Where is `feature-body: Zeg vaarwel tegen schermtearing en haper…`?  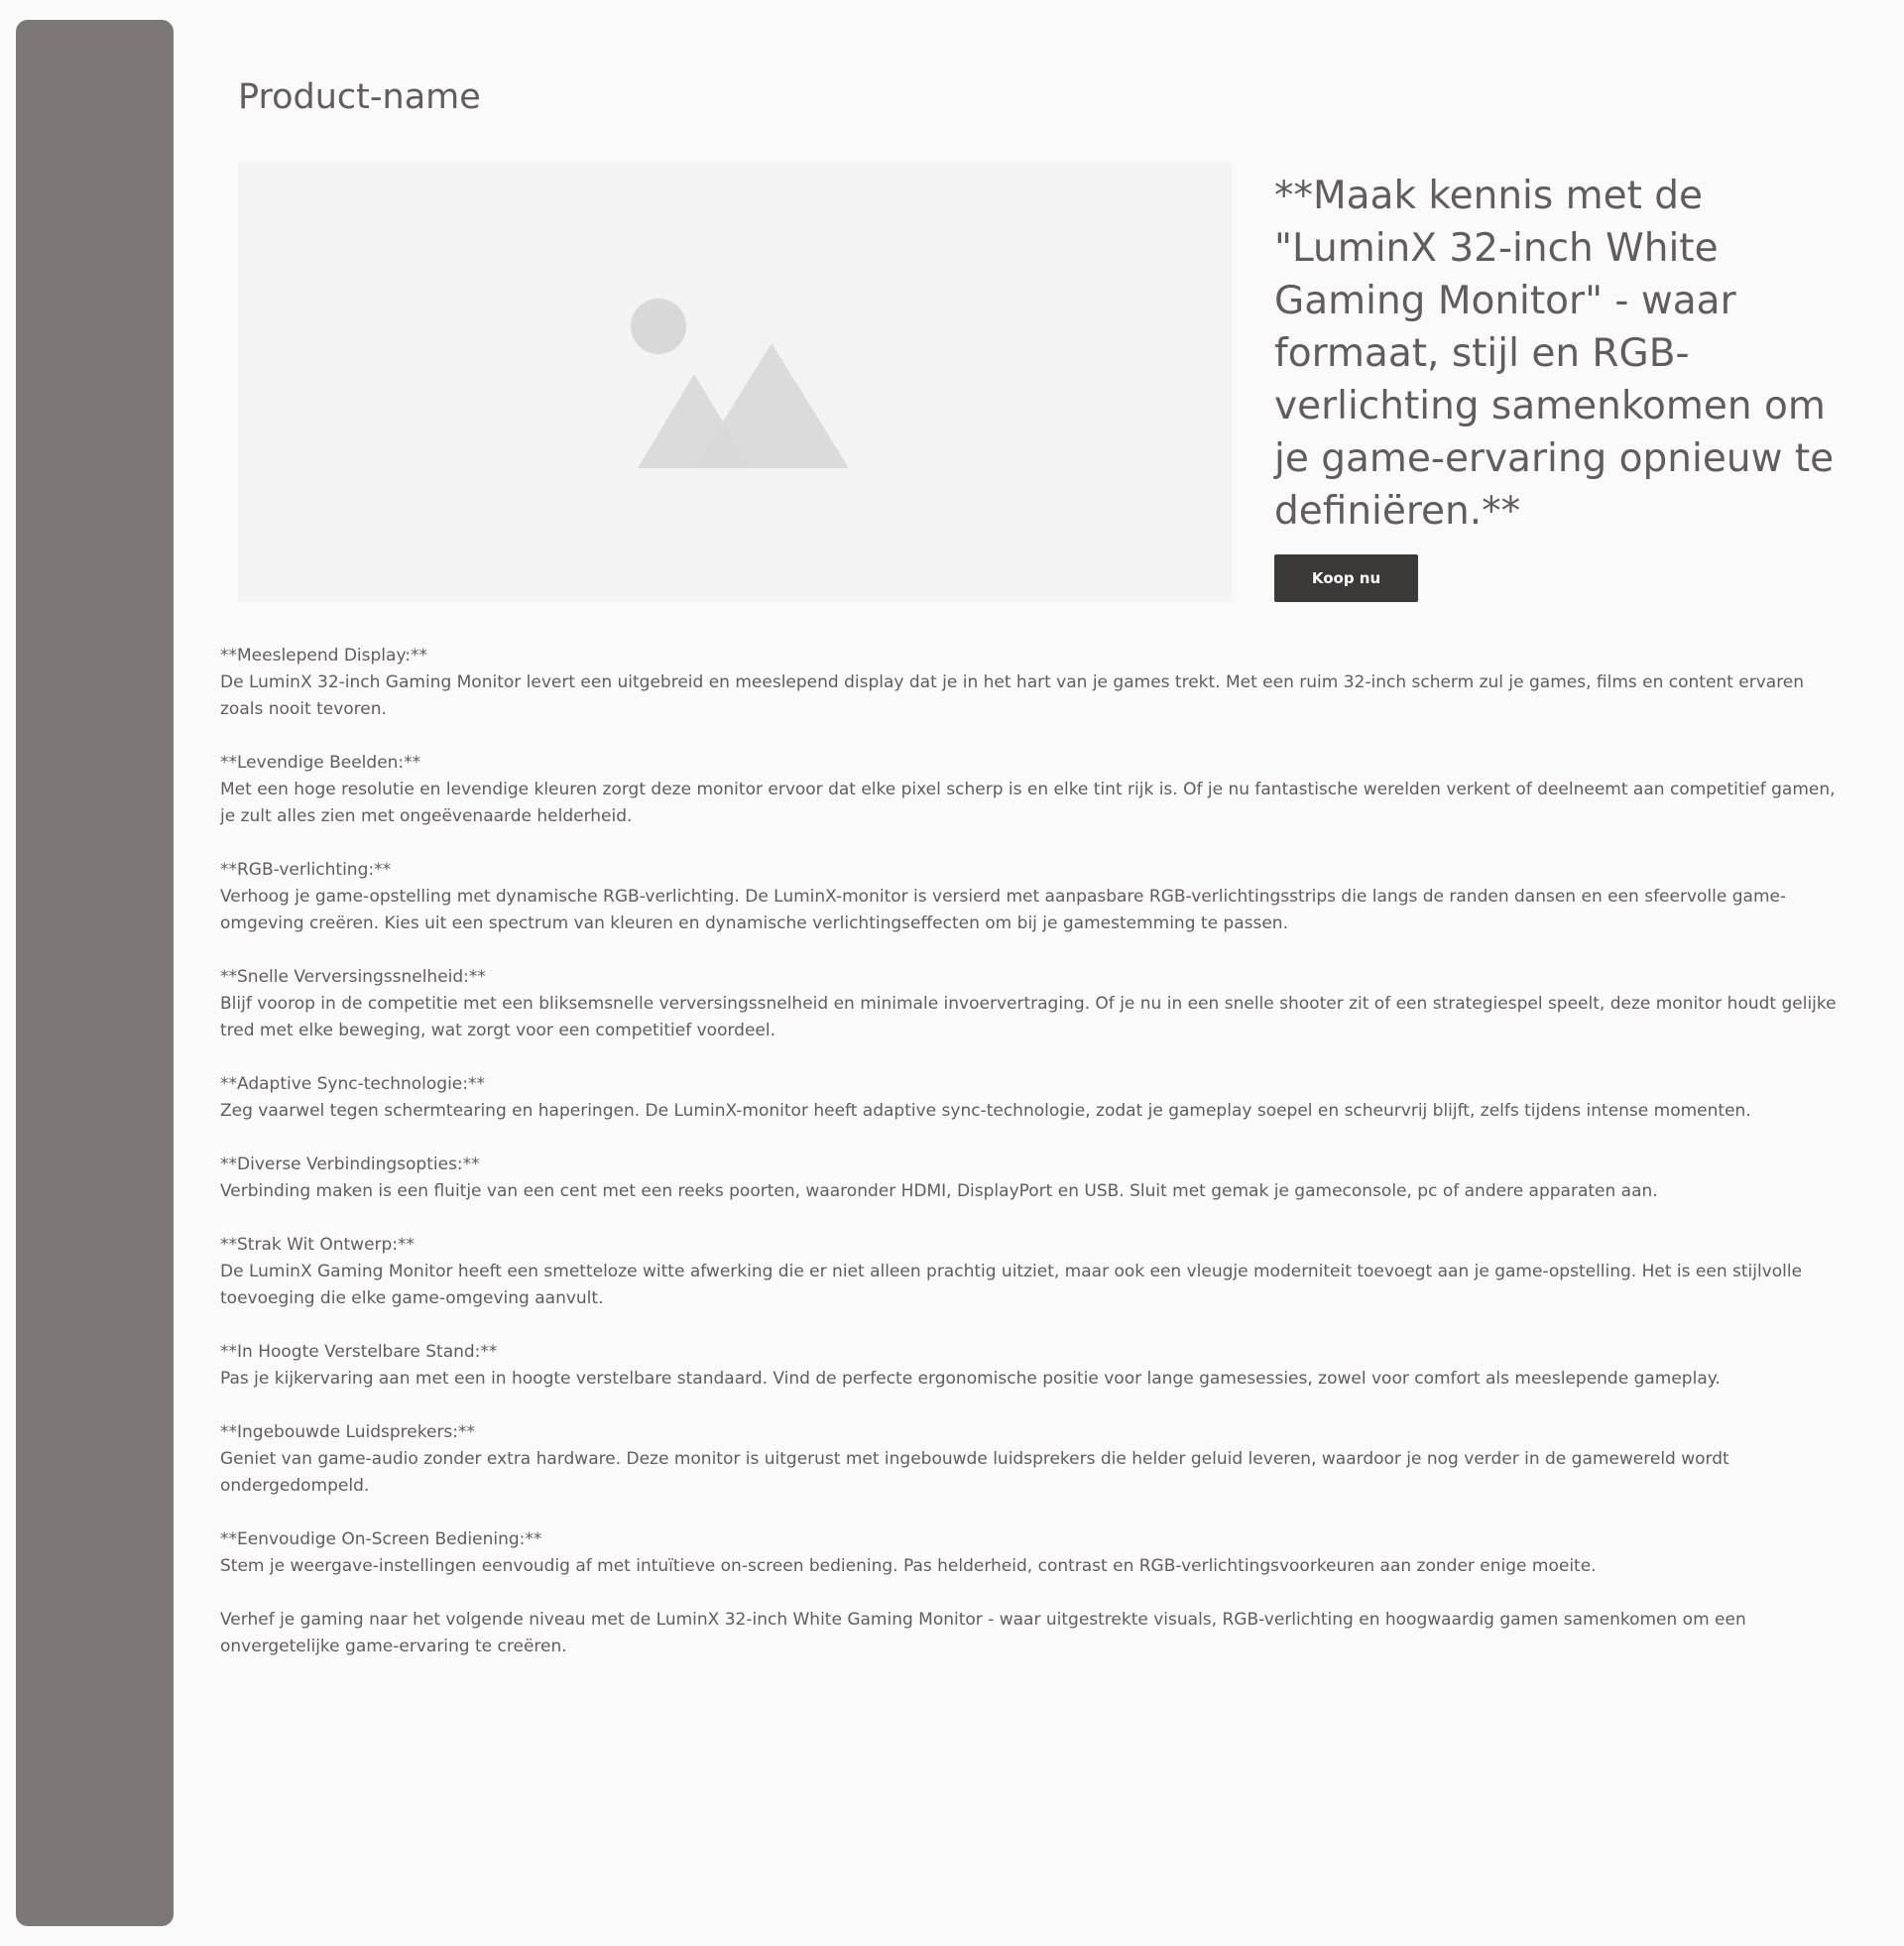 feature-body: Zeg vaarwel tegen schermtearing en haper… is located at coordinates (985, 1111).